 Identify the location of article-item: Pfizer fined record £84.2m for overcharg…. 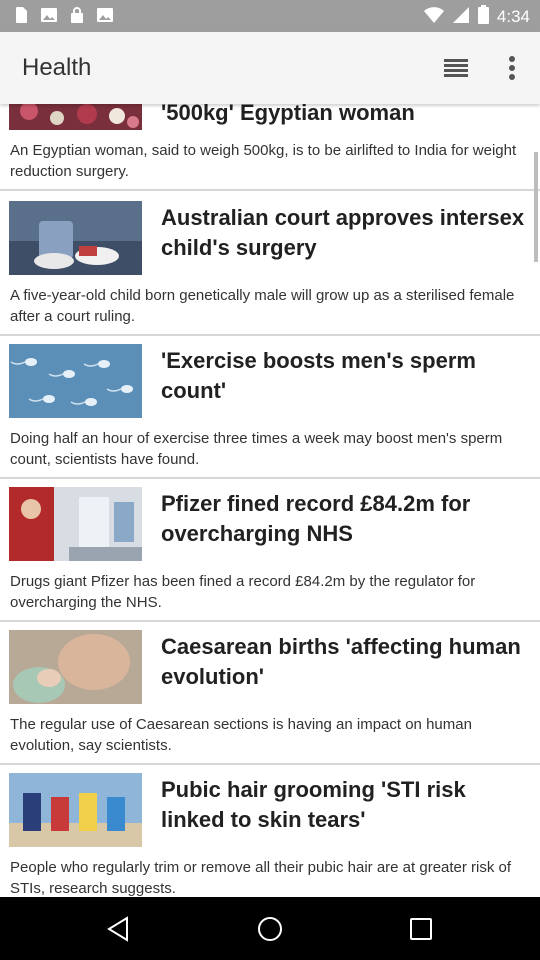
(270, 550).